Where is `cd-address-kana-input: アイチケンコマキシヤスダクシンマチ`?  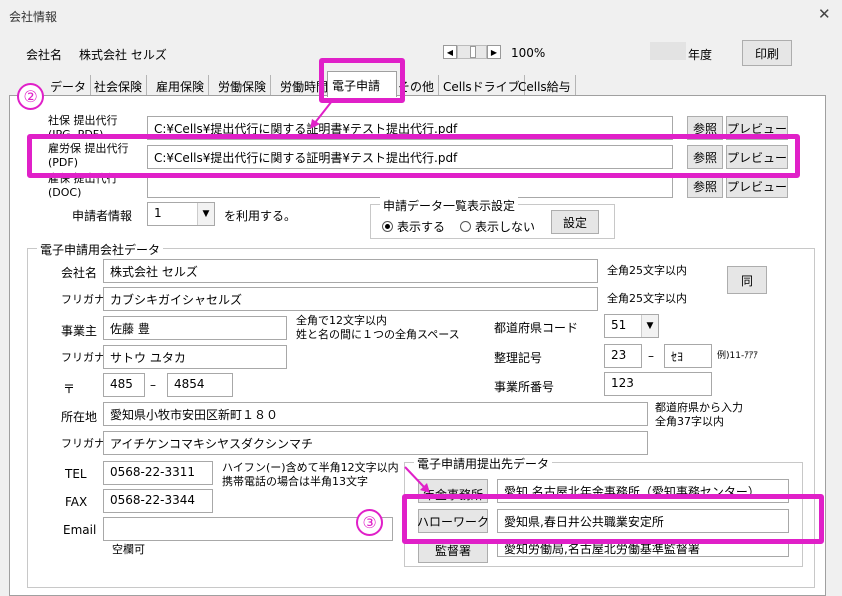 cd-address-kana-input: アイチケンコマキシヤスダクシンマチ is located at coordinates (375, 443).